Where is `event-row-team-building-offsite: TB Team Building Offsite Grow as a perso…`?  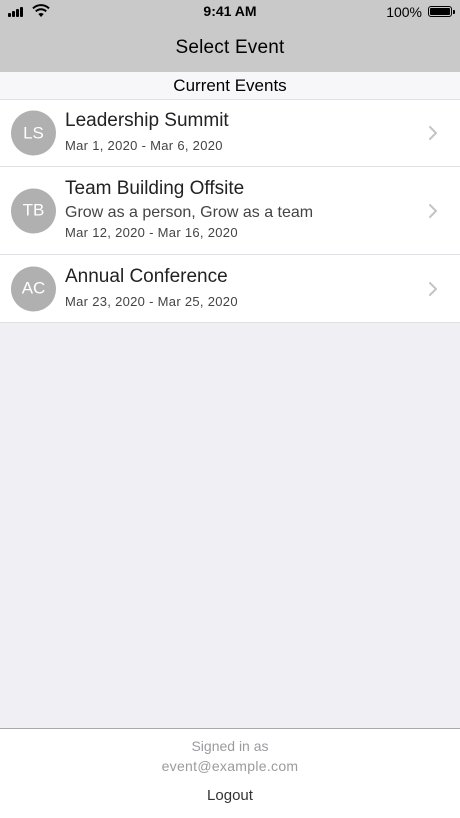 event-row-team-building-offsite: TB Team Building Offsite Grow as a perso… is located at coordinates (230, 211).